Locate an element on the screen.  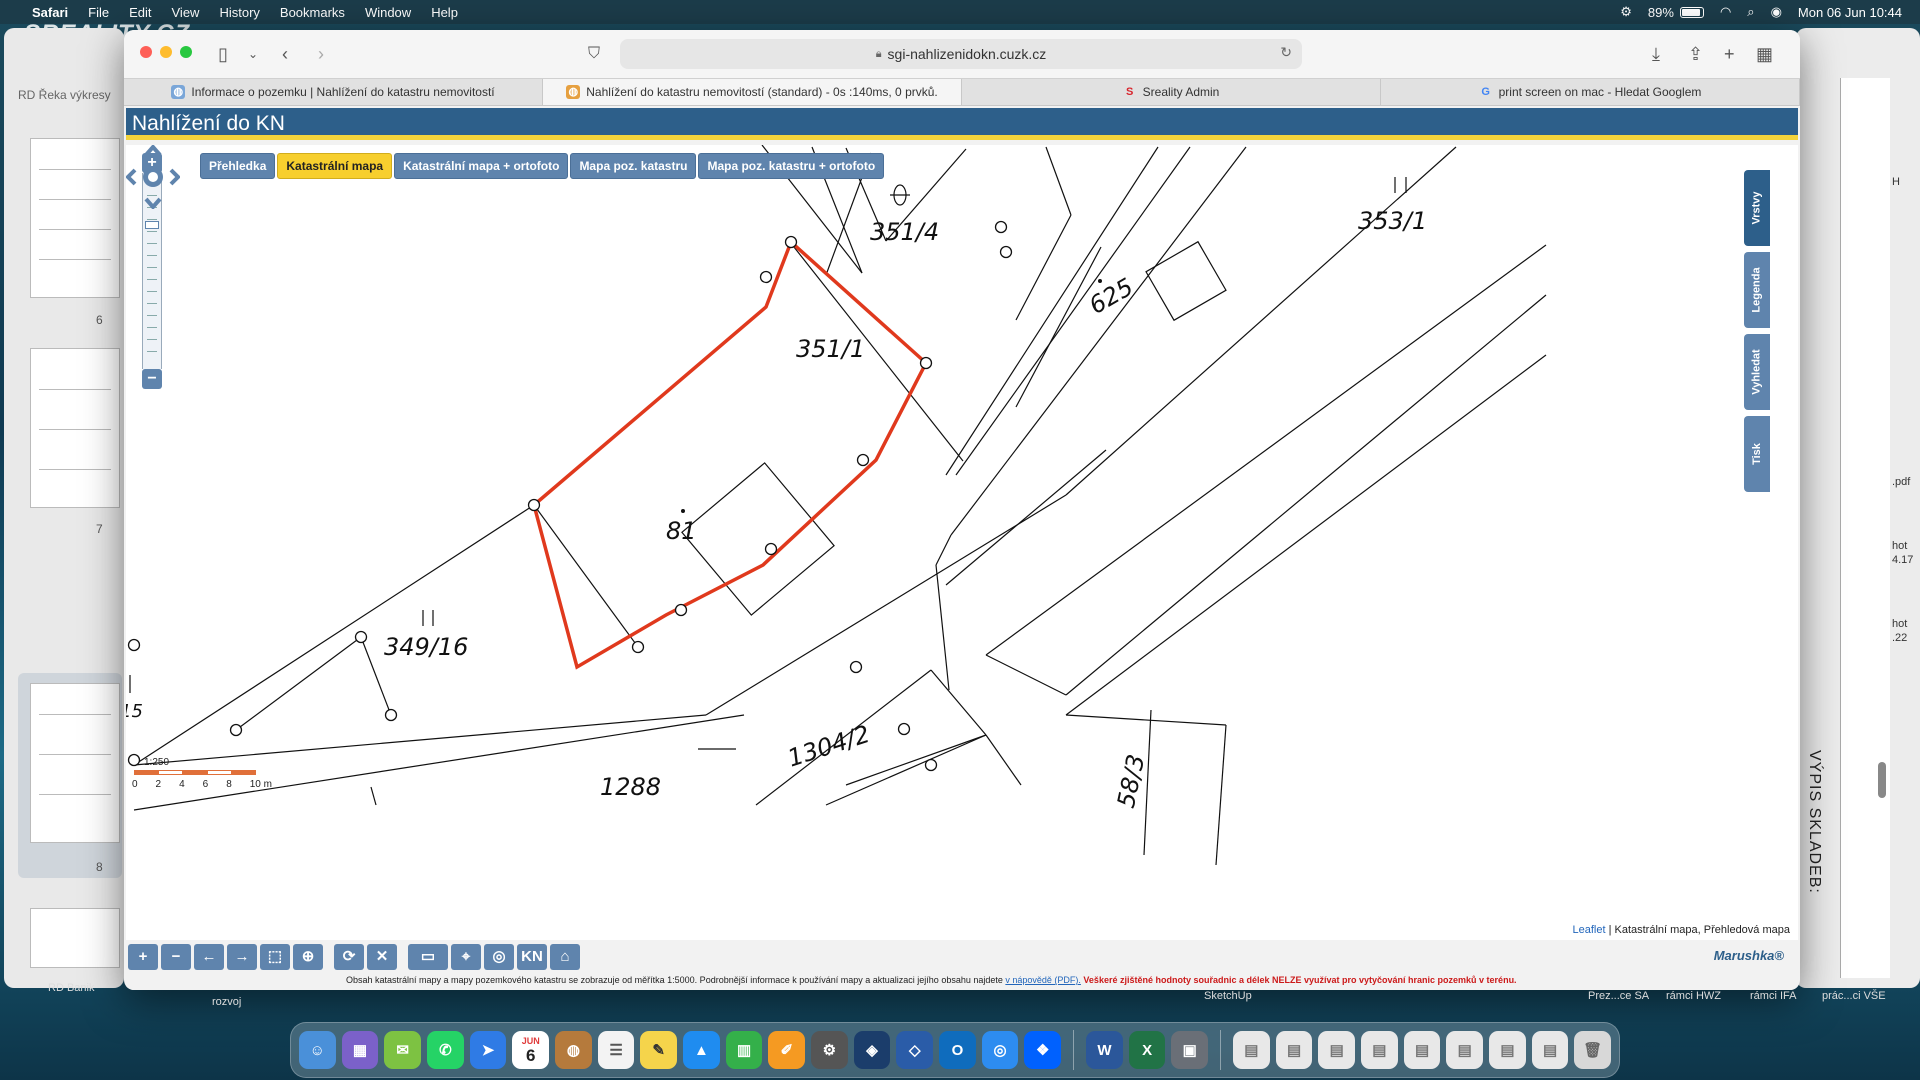
kn-info-button: KN is located at coordinates (532, 957).